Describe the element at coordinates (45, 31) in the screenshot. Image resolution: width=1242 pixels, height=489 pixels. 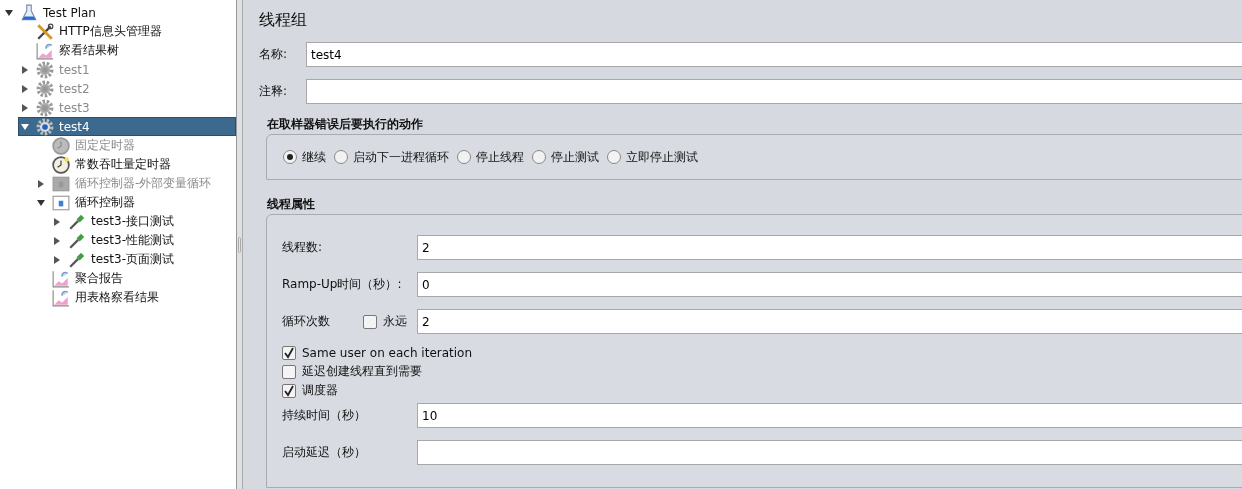
I see `tools-icon` at that location.